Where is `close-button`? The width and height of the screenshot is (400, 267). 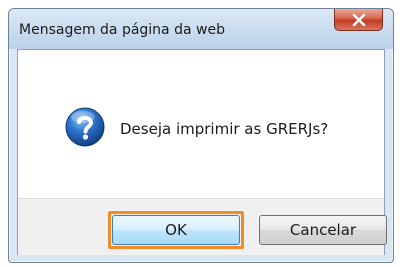 close-button is located at coordinates (358, 20).